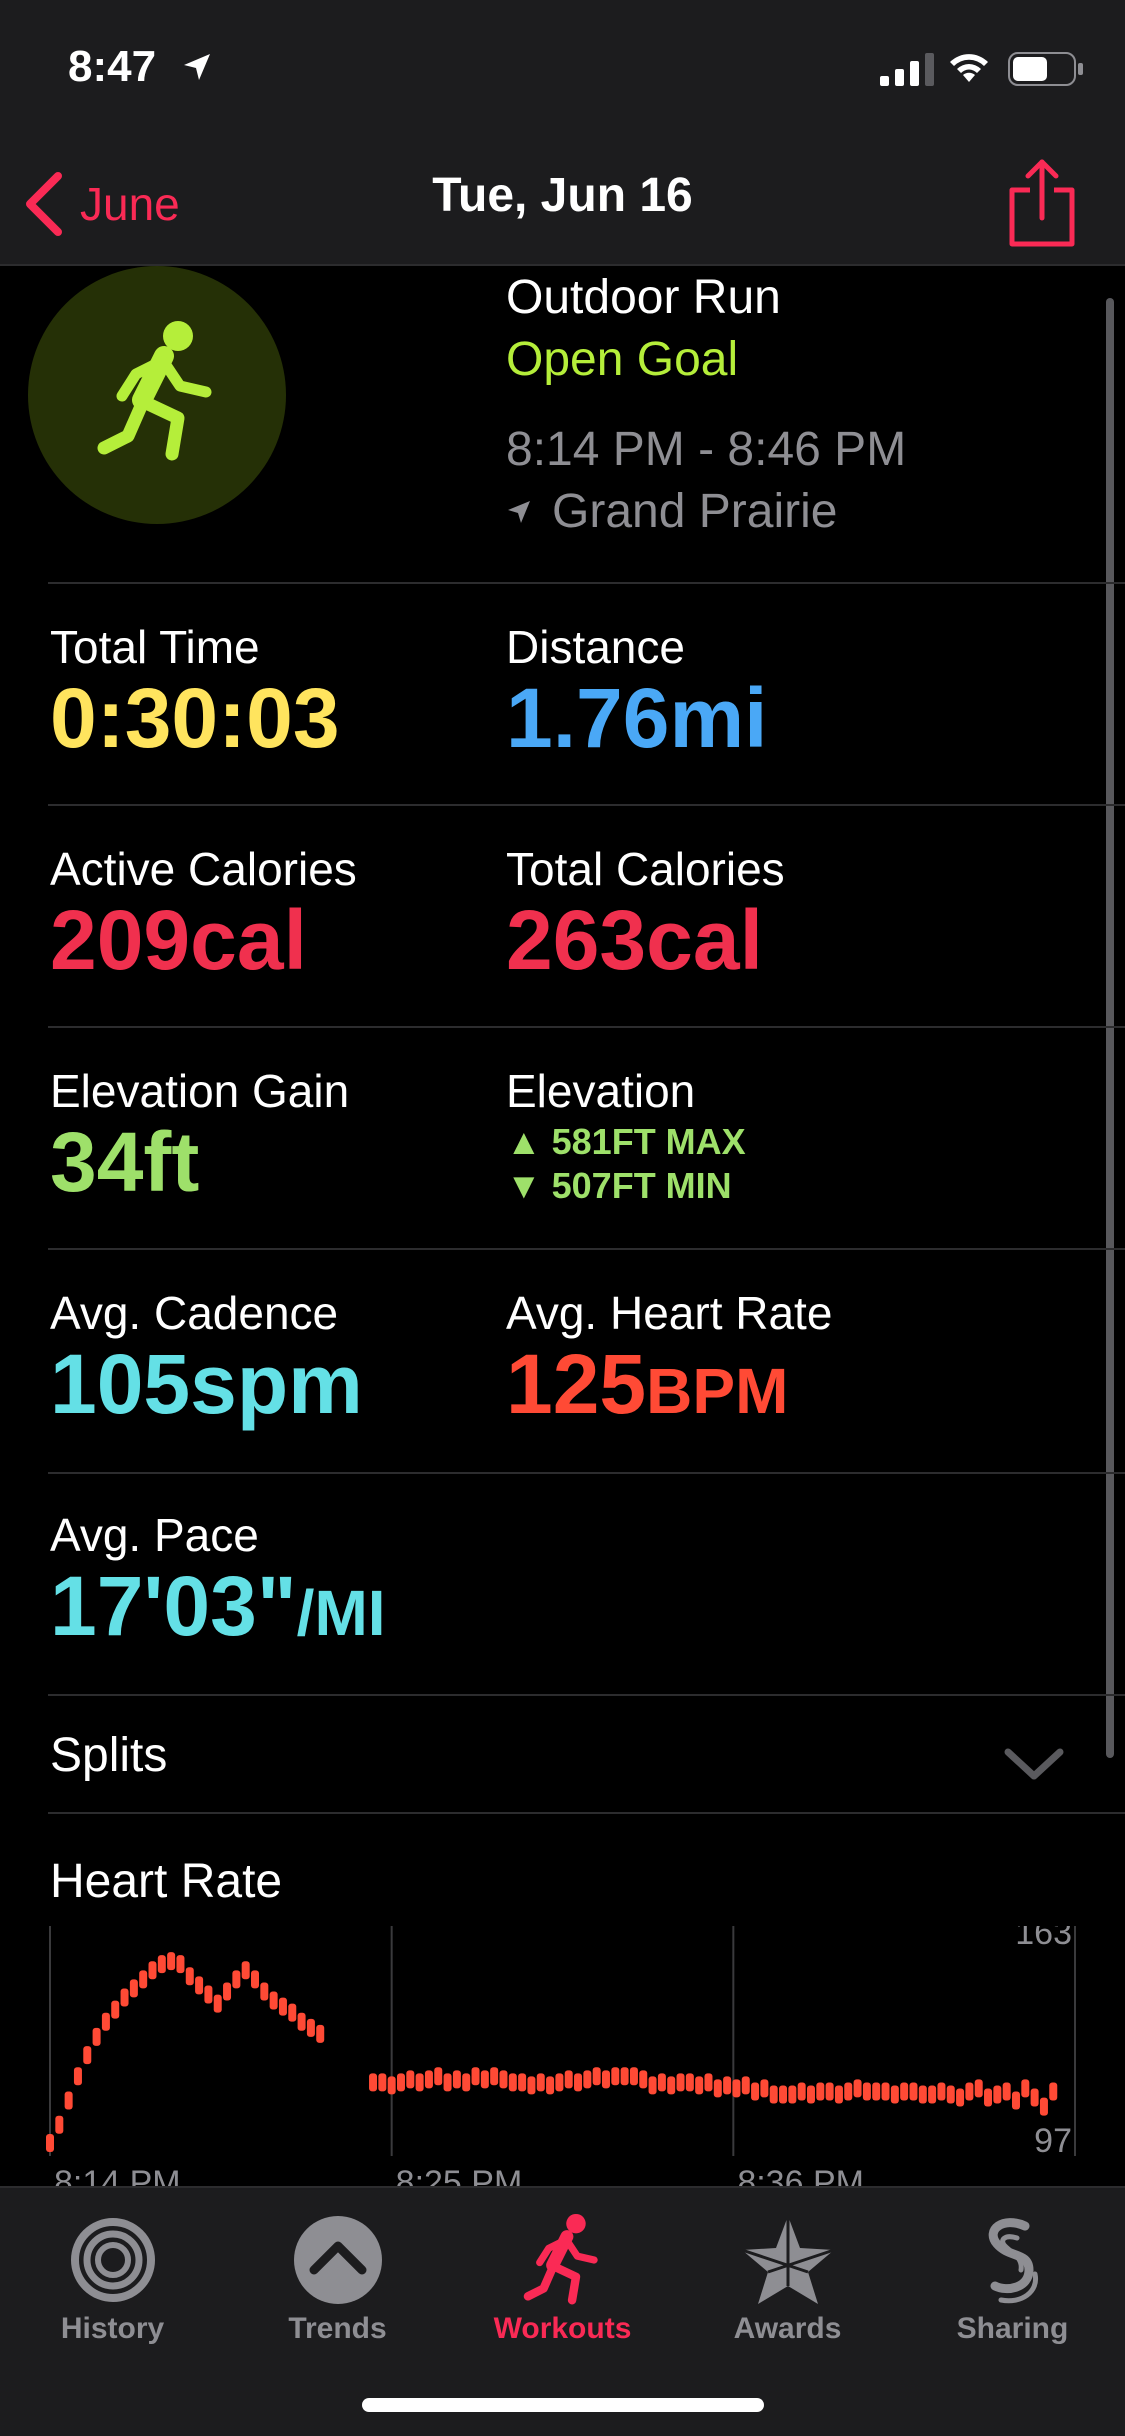 This screenshot has height=2436, width=1125. Describe the element at coordinates (337, 2328) in the screenshot. I see `tab-label: Trends` at that location.